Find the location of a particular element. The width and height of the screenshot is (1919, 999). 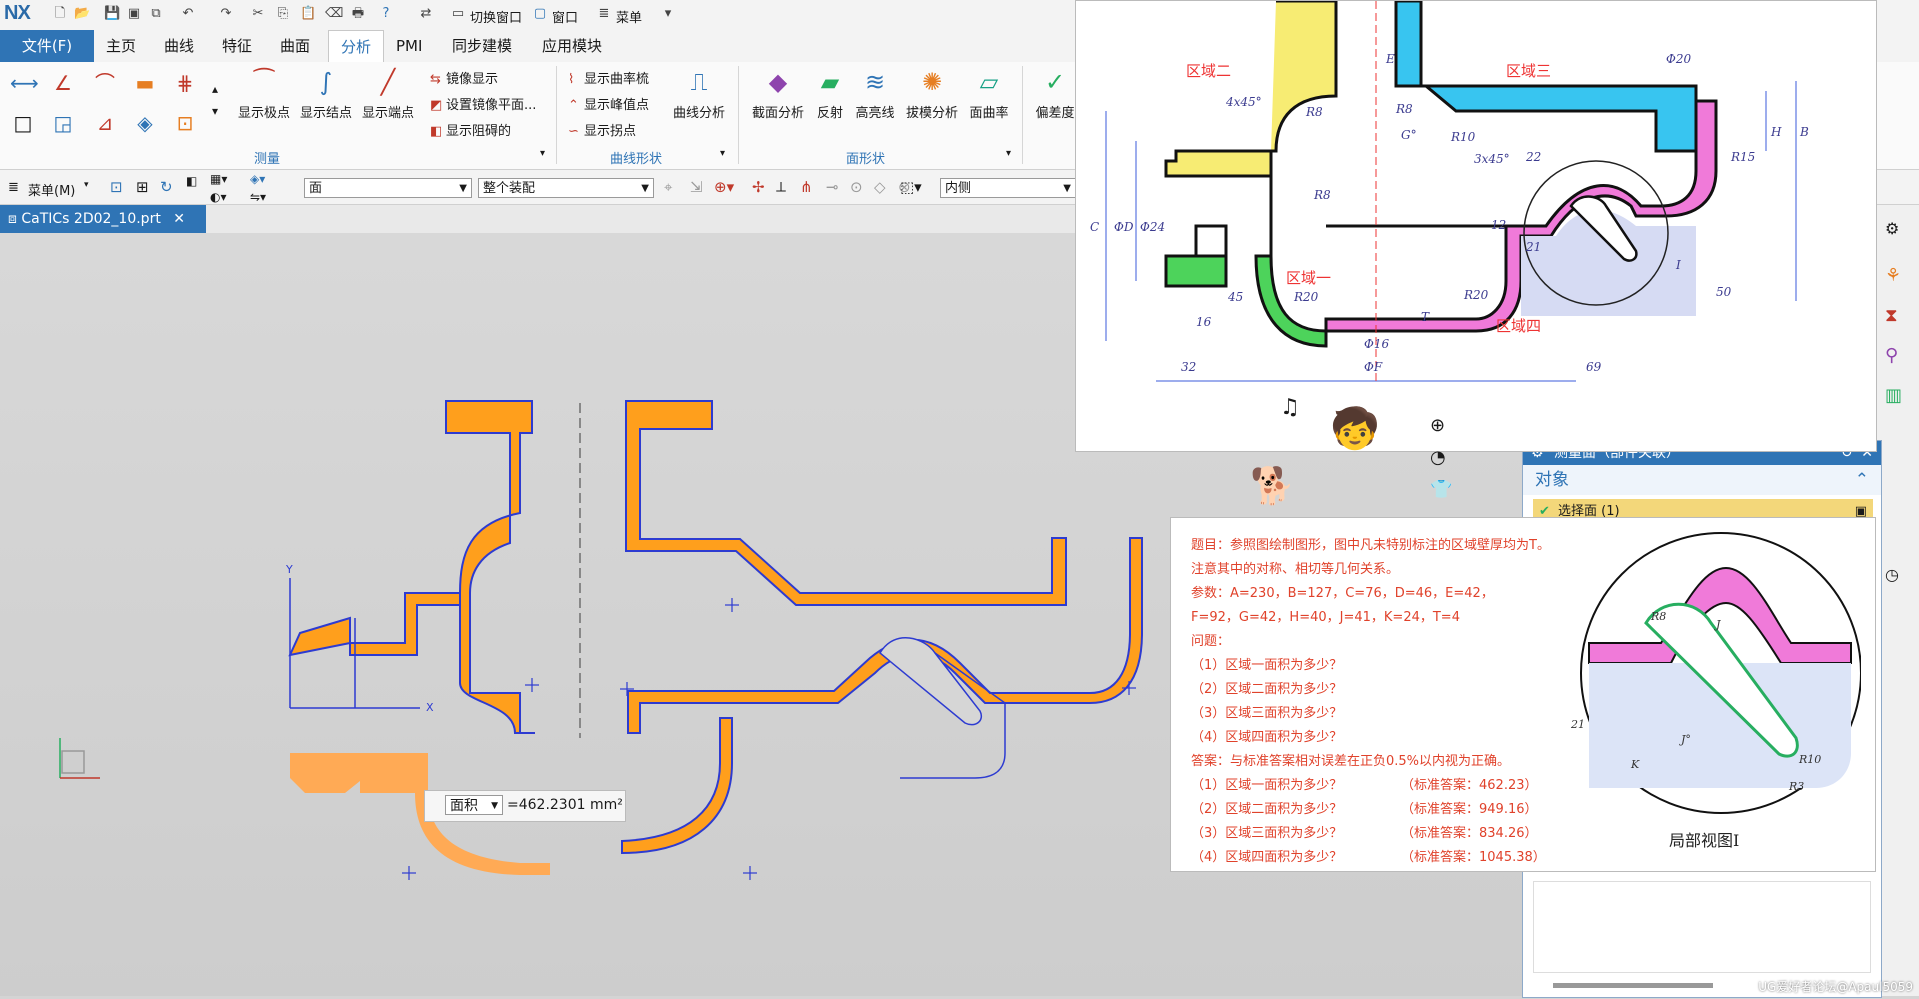

dim-phi20: Φ20 is located at coordinates (1678, 59).